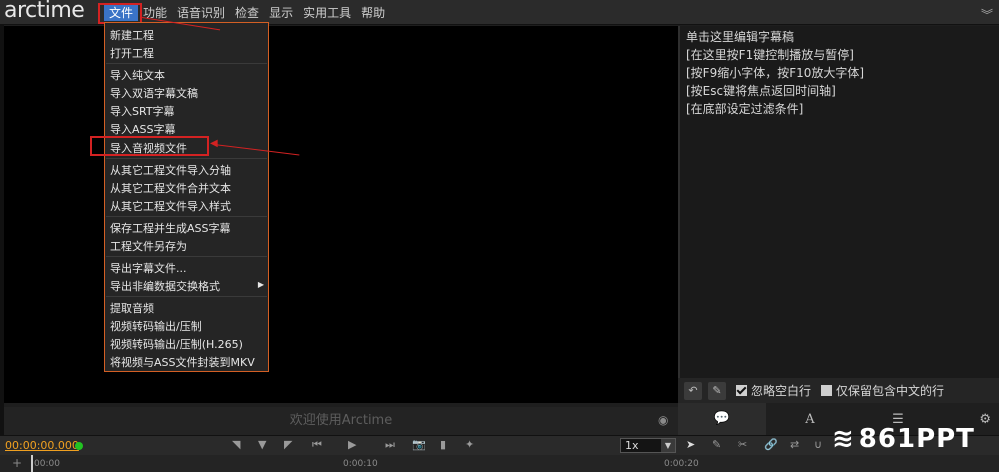 This screenshot has width=999, height=472. What do you see at coordinates (44, 11) in the screenshot?
I see `app-logo: arctime` at bounding box center [44, 11].